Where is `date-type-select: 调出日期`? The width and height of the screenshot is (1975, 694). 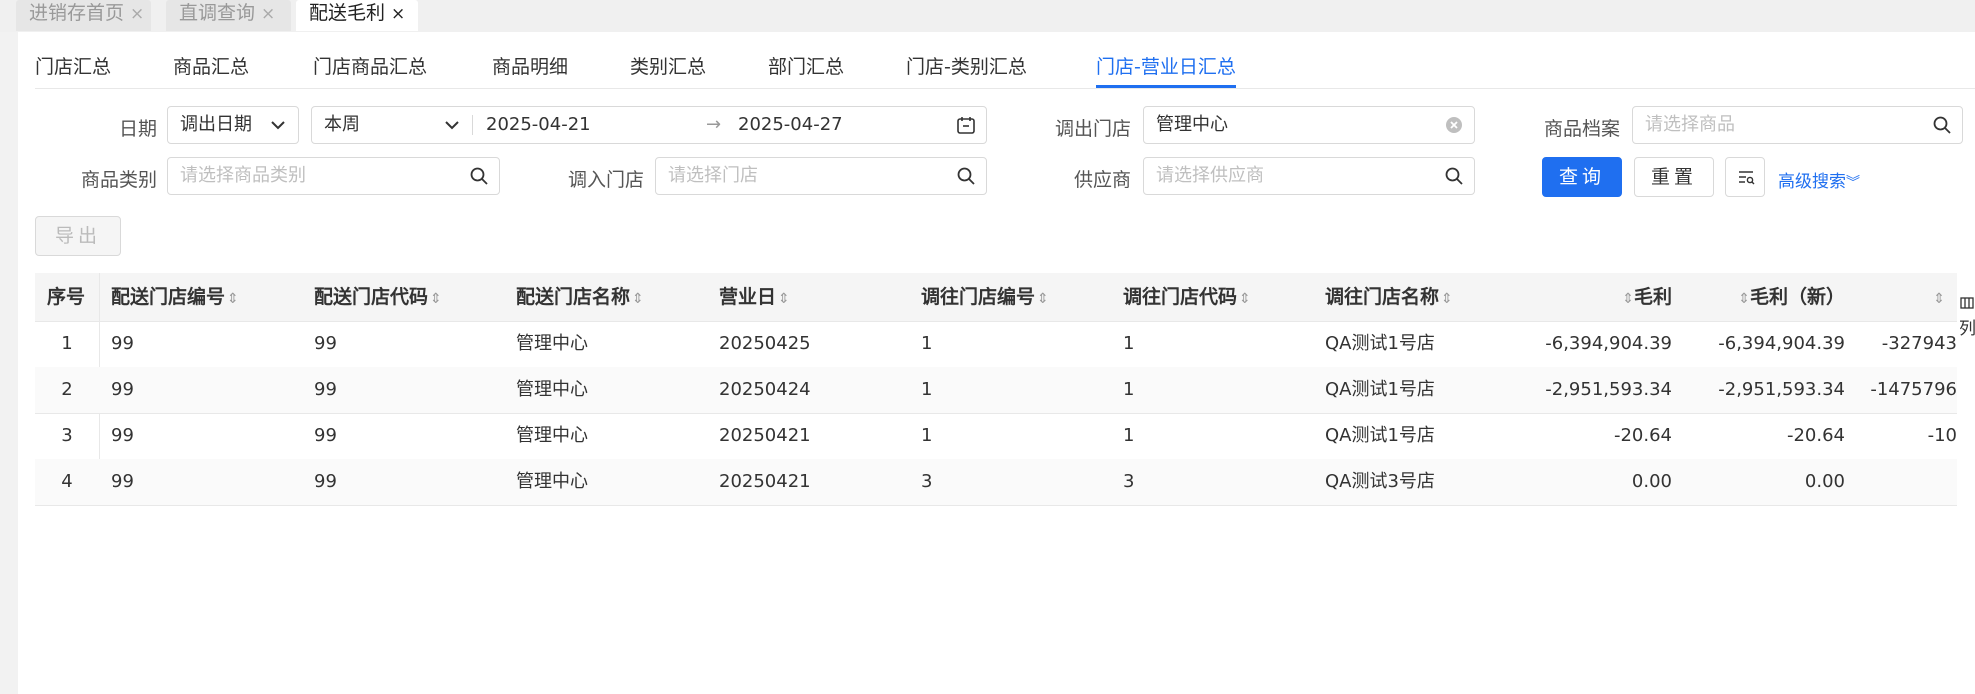
date-type-select: 调出日期 is located at coordinates (233, 125).